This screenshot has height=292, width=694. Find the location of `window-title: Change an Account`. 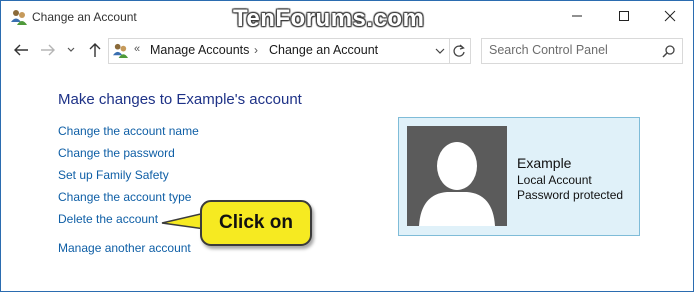

window-title: Change an Account is located at coordinates (84, 17).